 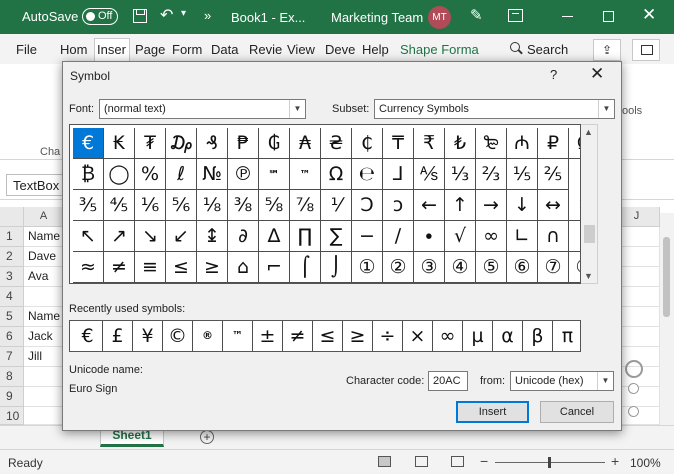 I want to click on cell-a4, so click(x=44, y=297).